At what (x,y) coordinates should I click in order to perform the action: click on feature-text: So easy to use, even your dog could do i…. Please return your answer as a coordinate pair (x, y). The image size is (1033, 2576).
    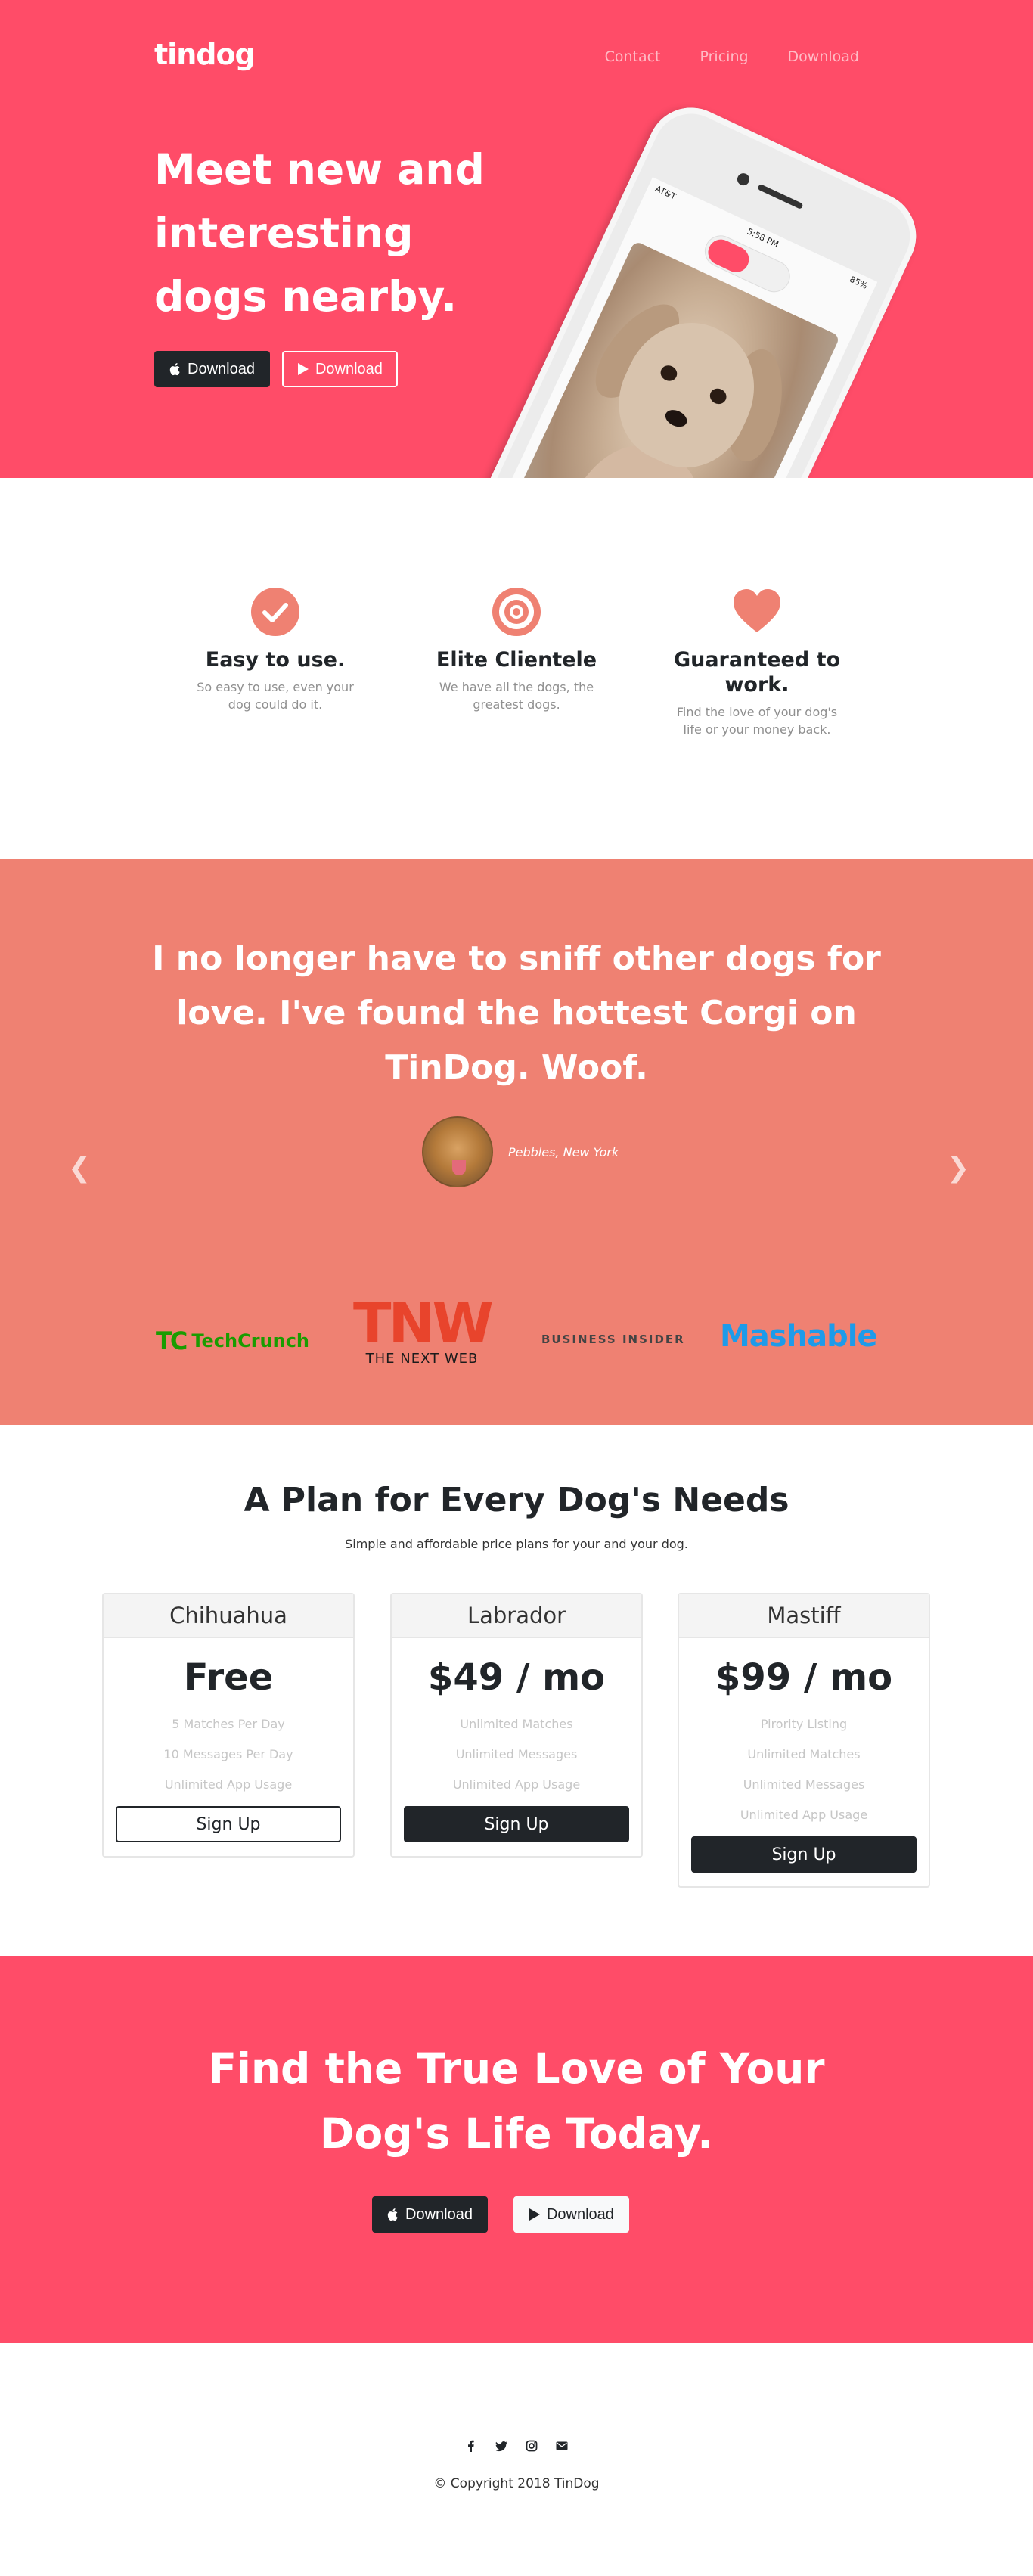
    Looking at the image, I should click on (275, 696).